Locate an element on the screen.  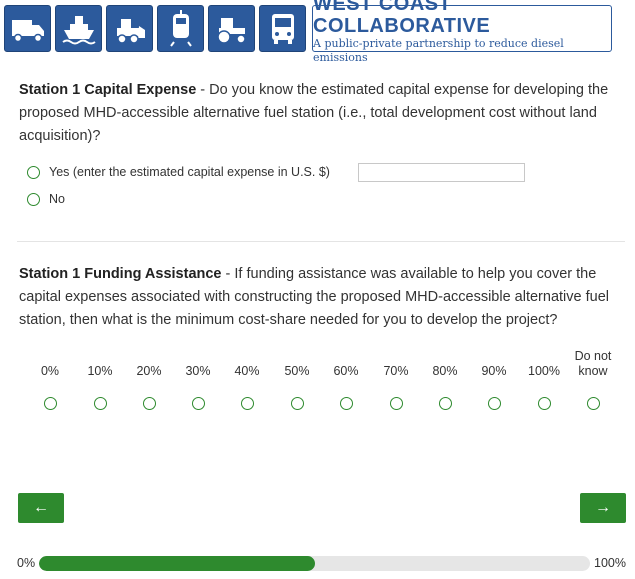
option-no-label: No is located at coordinates (57, 199).